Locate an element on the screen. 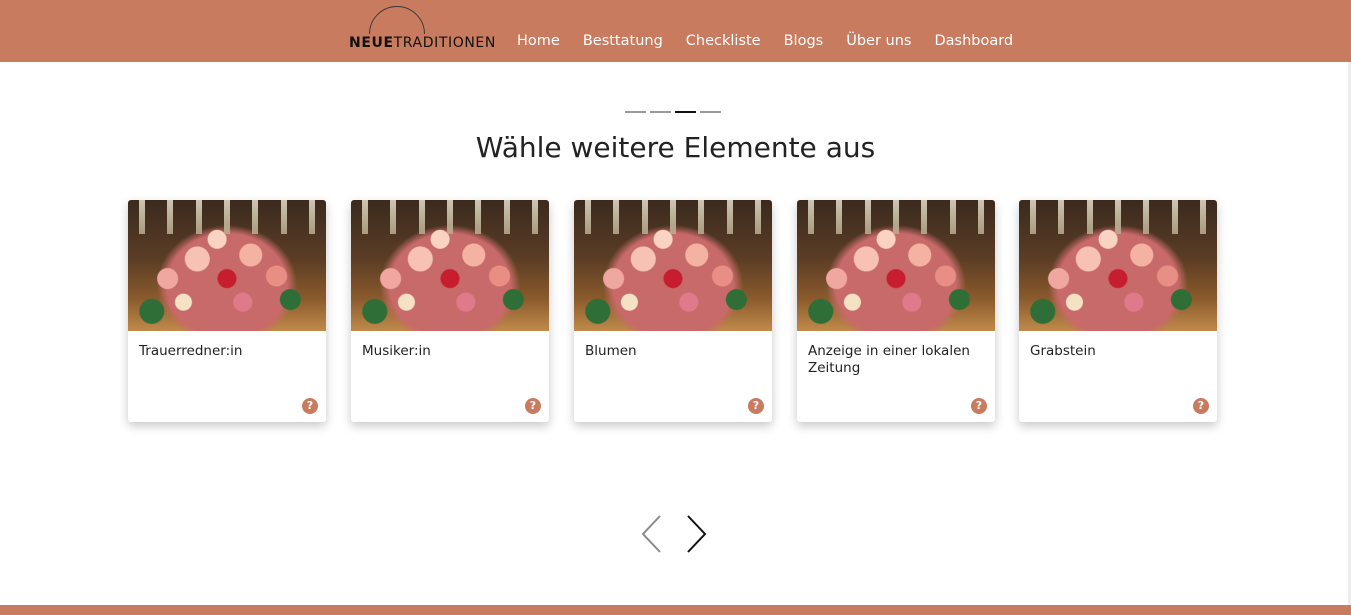 The width and height of the screenshot is (1351, 615). carousel-prev-button is located at coordinates (652, 534).